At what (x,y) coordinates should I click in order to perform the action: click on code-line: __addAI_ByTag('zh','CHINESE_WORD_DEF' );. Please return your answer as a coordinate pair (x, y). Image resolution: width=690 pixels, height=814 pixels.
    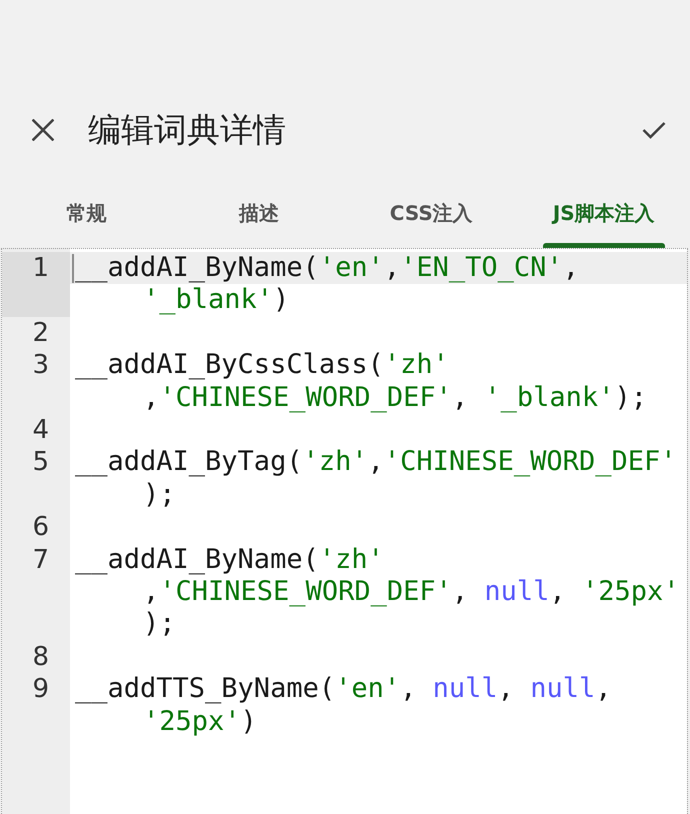
    Looking at the image, I should click on (375, 479).